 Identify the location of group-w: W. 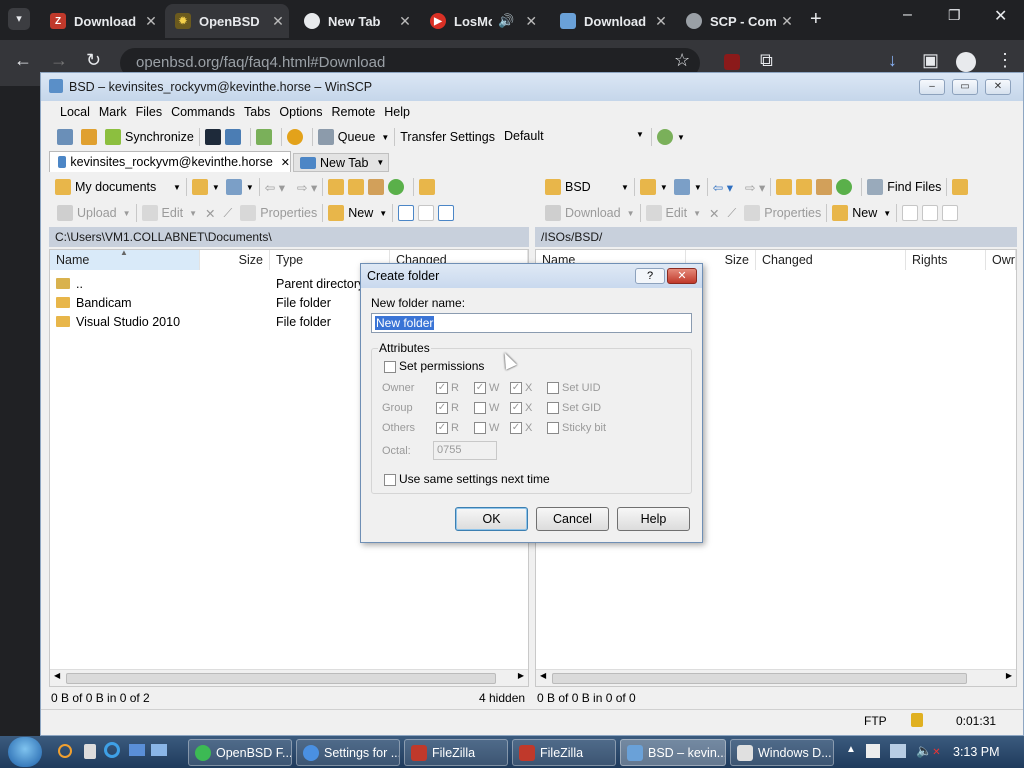
(486, 408).